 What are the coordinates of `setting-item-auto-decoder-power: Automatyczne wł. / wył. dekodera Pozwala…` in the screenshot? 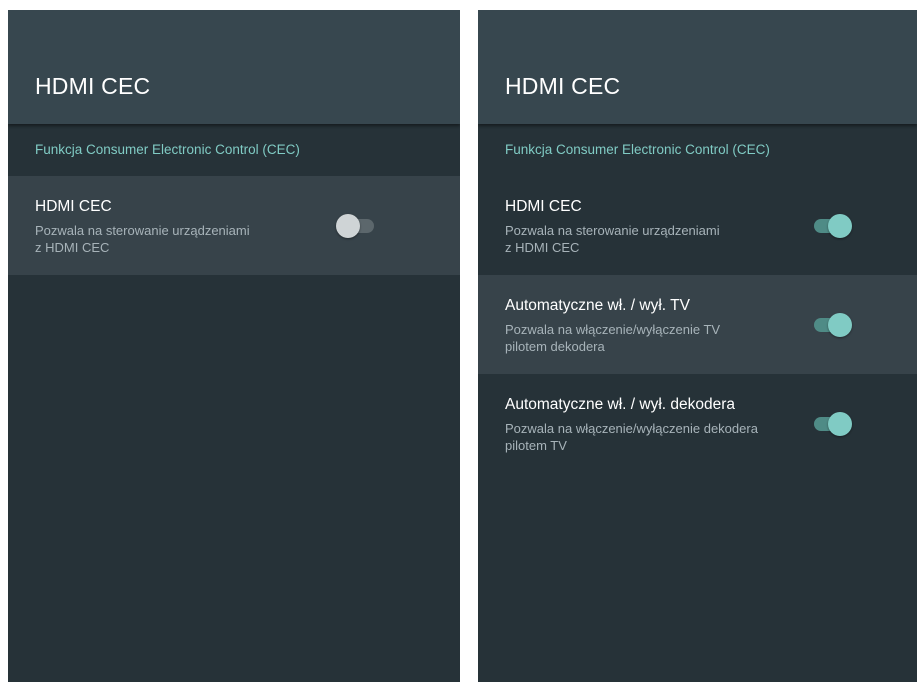 It's located at (697, 423).